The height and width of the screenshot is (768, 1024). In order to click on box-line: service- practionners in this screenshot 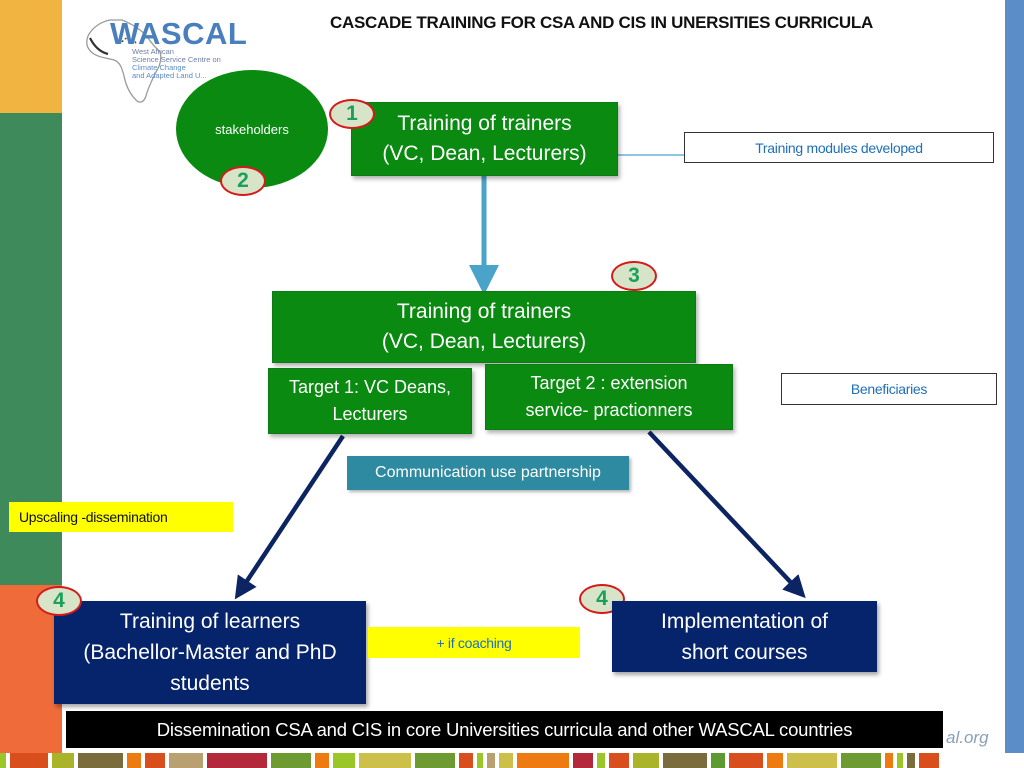, I will do `click(609, 410)`.